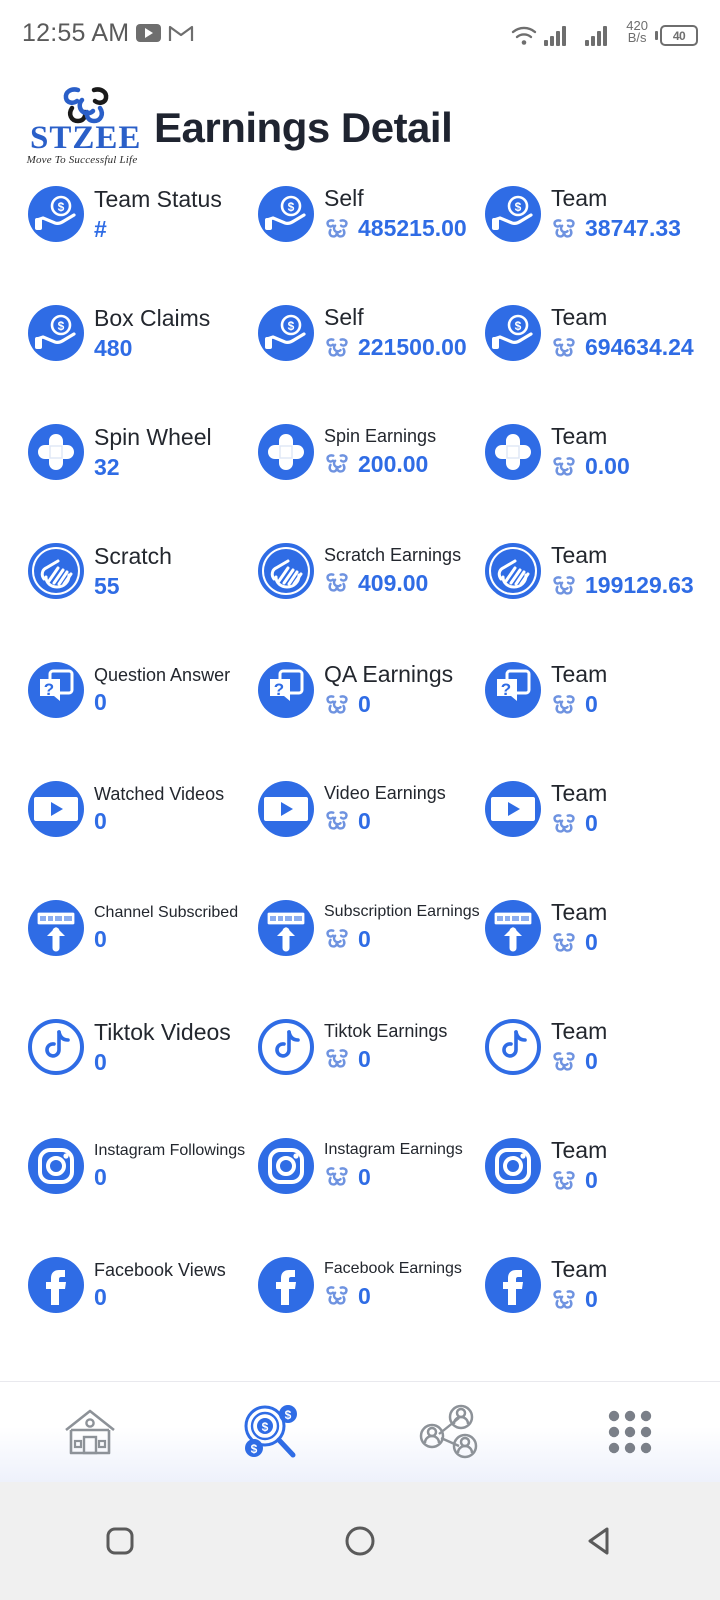 The width and height of the screenshot is (720, 1600). What do you see at coordinates (393, 463) in the screenshot?
I see `cell-value-number: 200.00` at bounding box center [393, 463].